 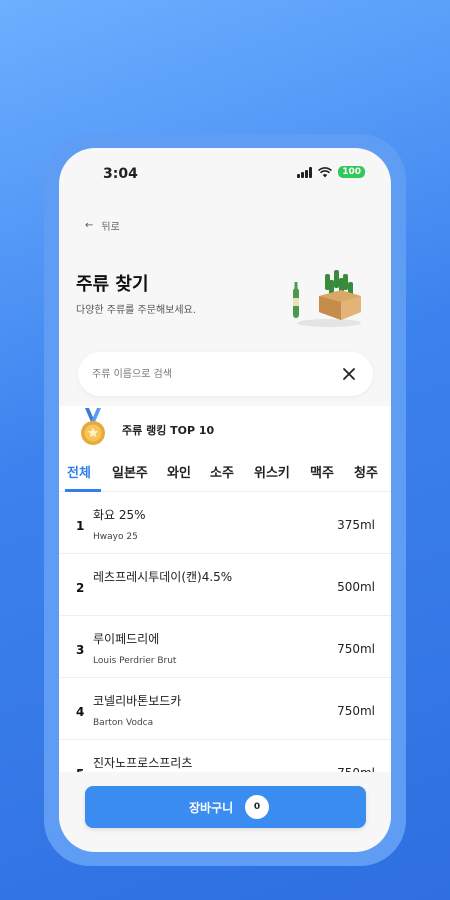 I want to click on status-time: 3:04, so click(x=120, y=174).